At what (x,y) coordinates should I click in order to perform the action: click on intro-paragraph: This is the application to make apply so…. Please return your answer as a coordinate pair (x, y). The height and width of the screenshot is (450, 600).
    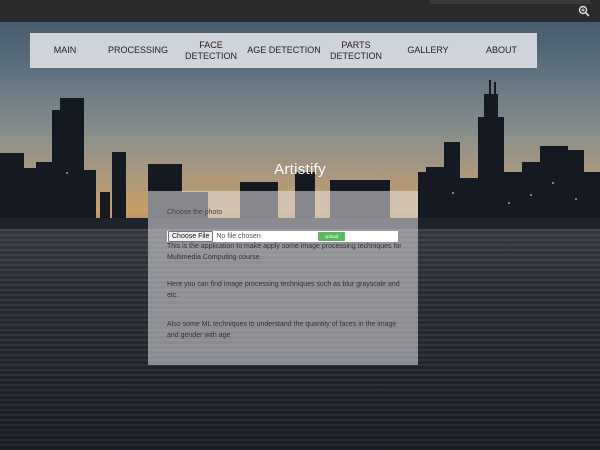
    Looking at the image, I should click on (284, 252).